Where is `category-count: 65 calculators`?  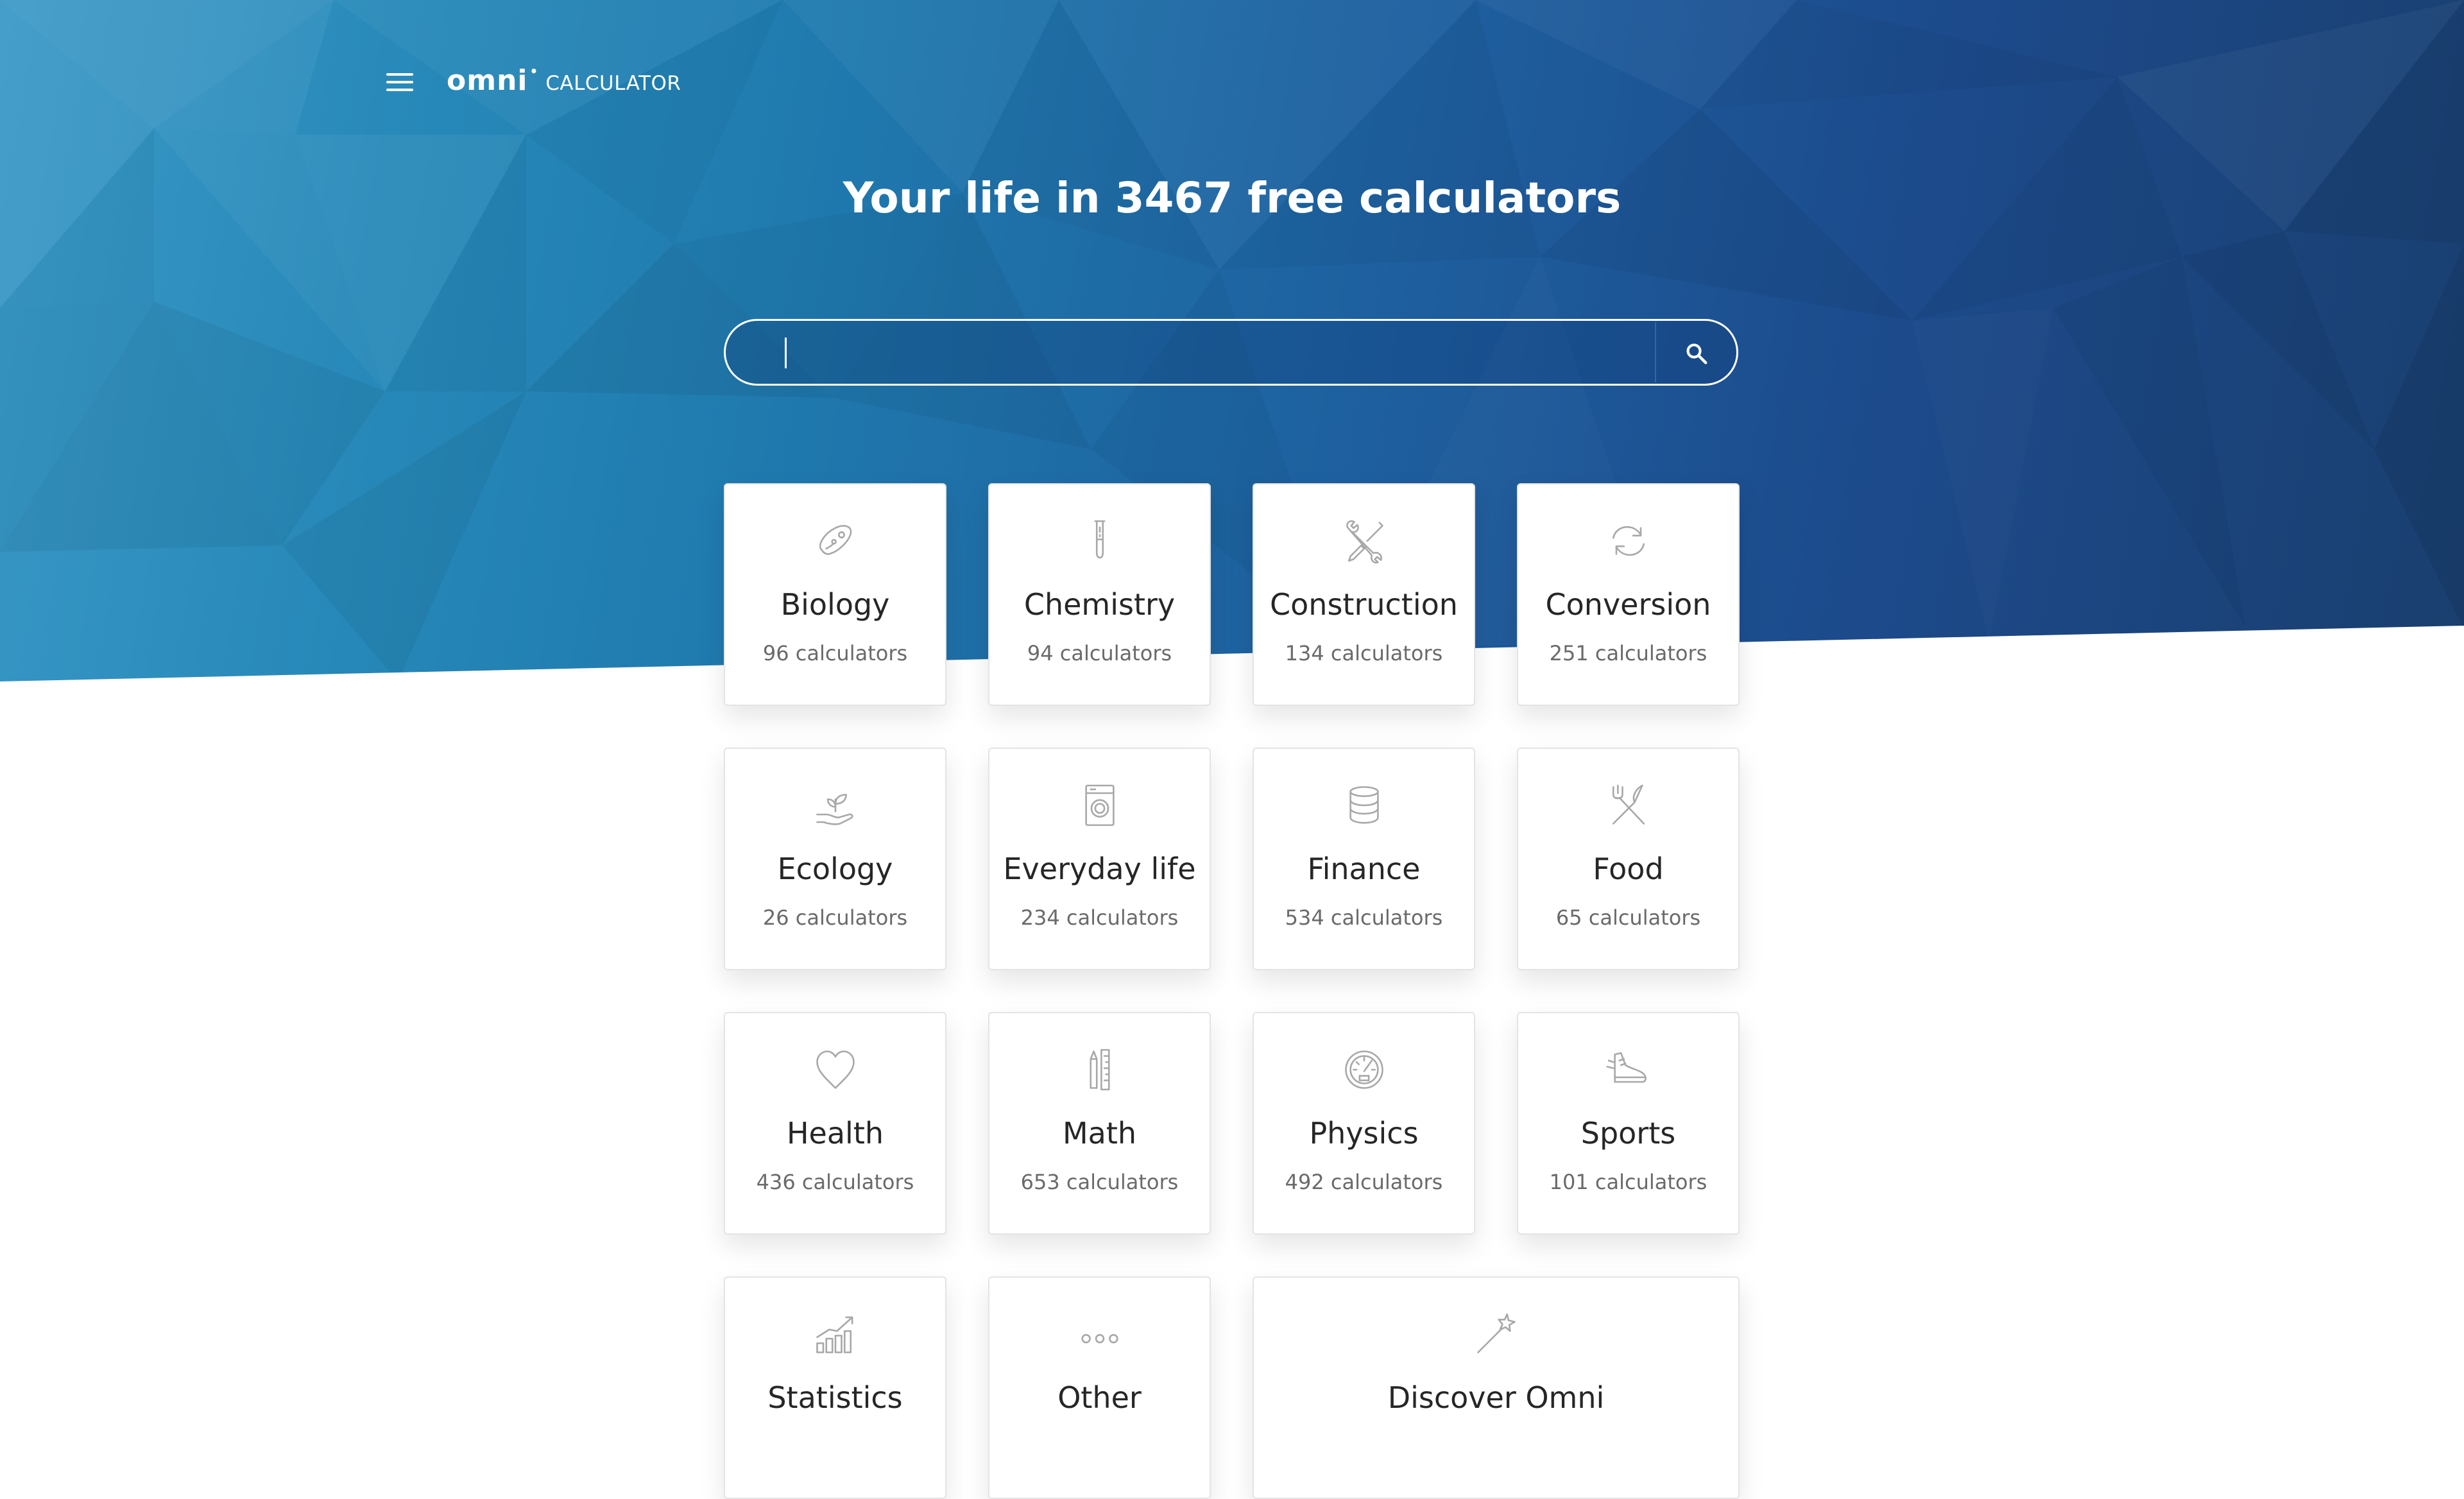
category-count: 65 calculators is located at coordinates (1628, 917).